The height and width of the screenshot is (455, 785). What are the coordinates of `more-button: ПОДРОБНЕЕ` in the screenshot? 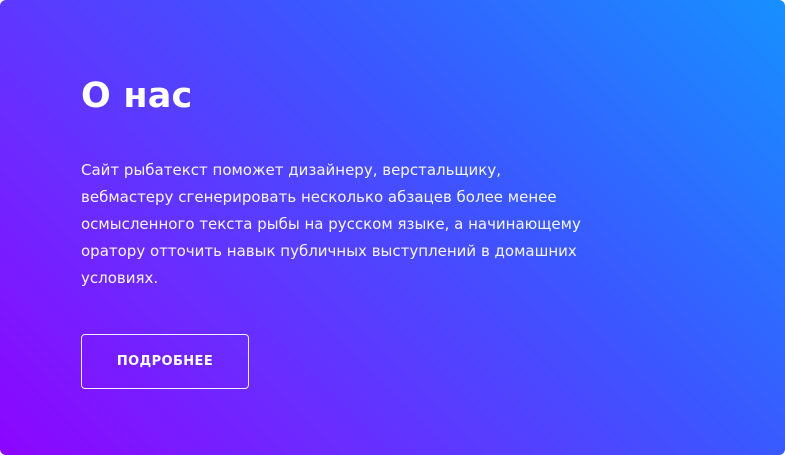 It's located at (165, 361).